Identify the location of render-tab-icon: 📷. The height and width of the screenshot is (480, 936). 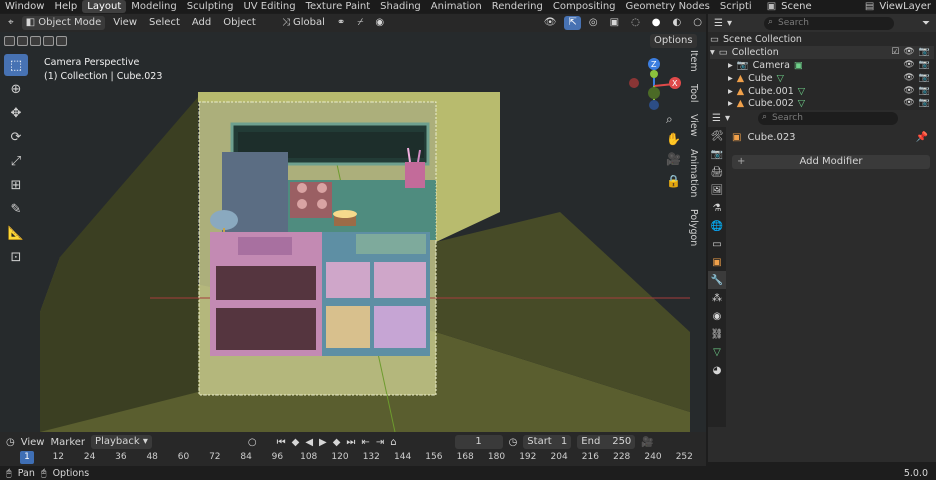
(717, 154).